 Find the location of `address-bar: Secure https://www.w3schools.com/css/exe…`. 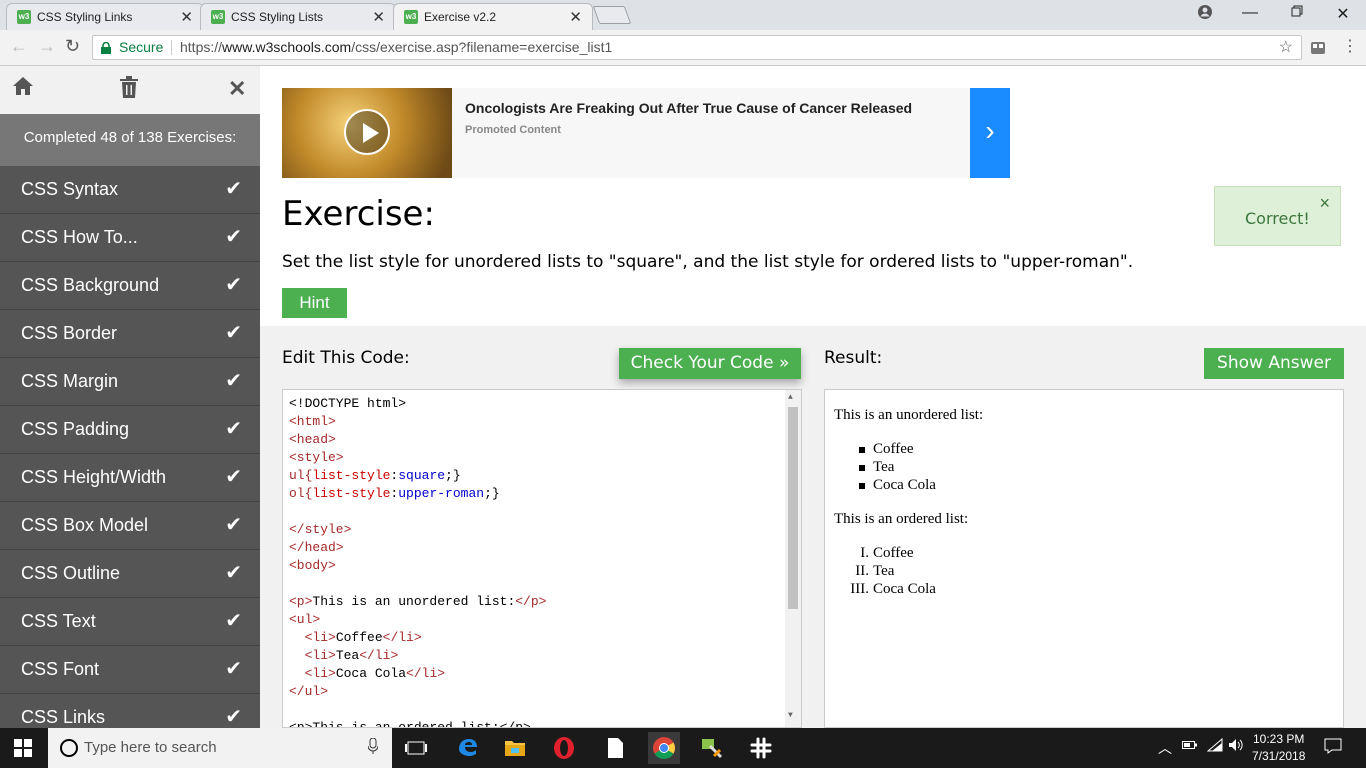

address-bar: Secure https://www.w3schools.com/css/exe… is located at coordinates (697, 47).